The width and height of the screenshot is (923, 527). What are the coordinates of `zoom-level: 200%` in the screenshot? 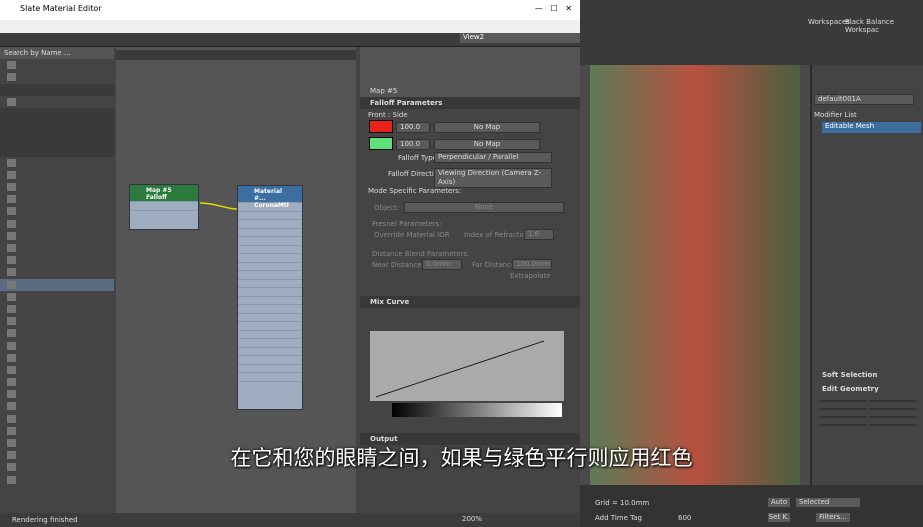 It's located at (472, 519).